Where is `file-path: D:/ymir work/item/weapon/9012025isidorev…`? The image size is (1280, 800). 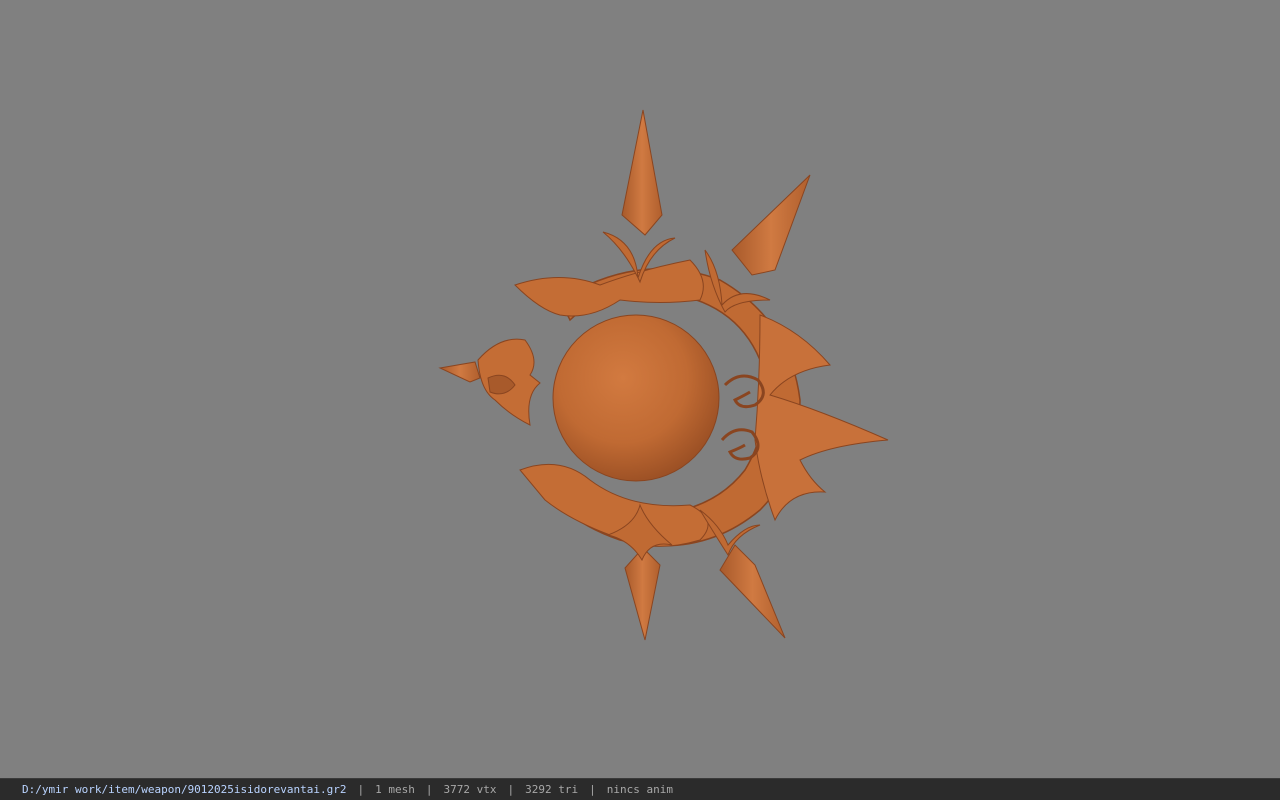
file-path: D:/ymir work/item/weapon/9012025isidorev… is located at coordinates (184, 789).